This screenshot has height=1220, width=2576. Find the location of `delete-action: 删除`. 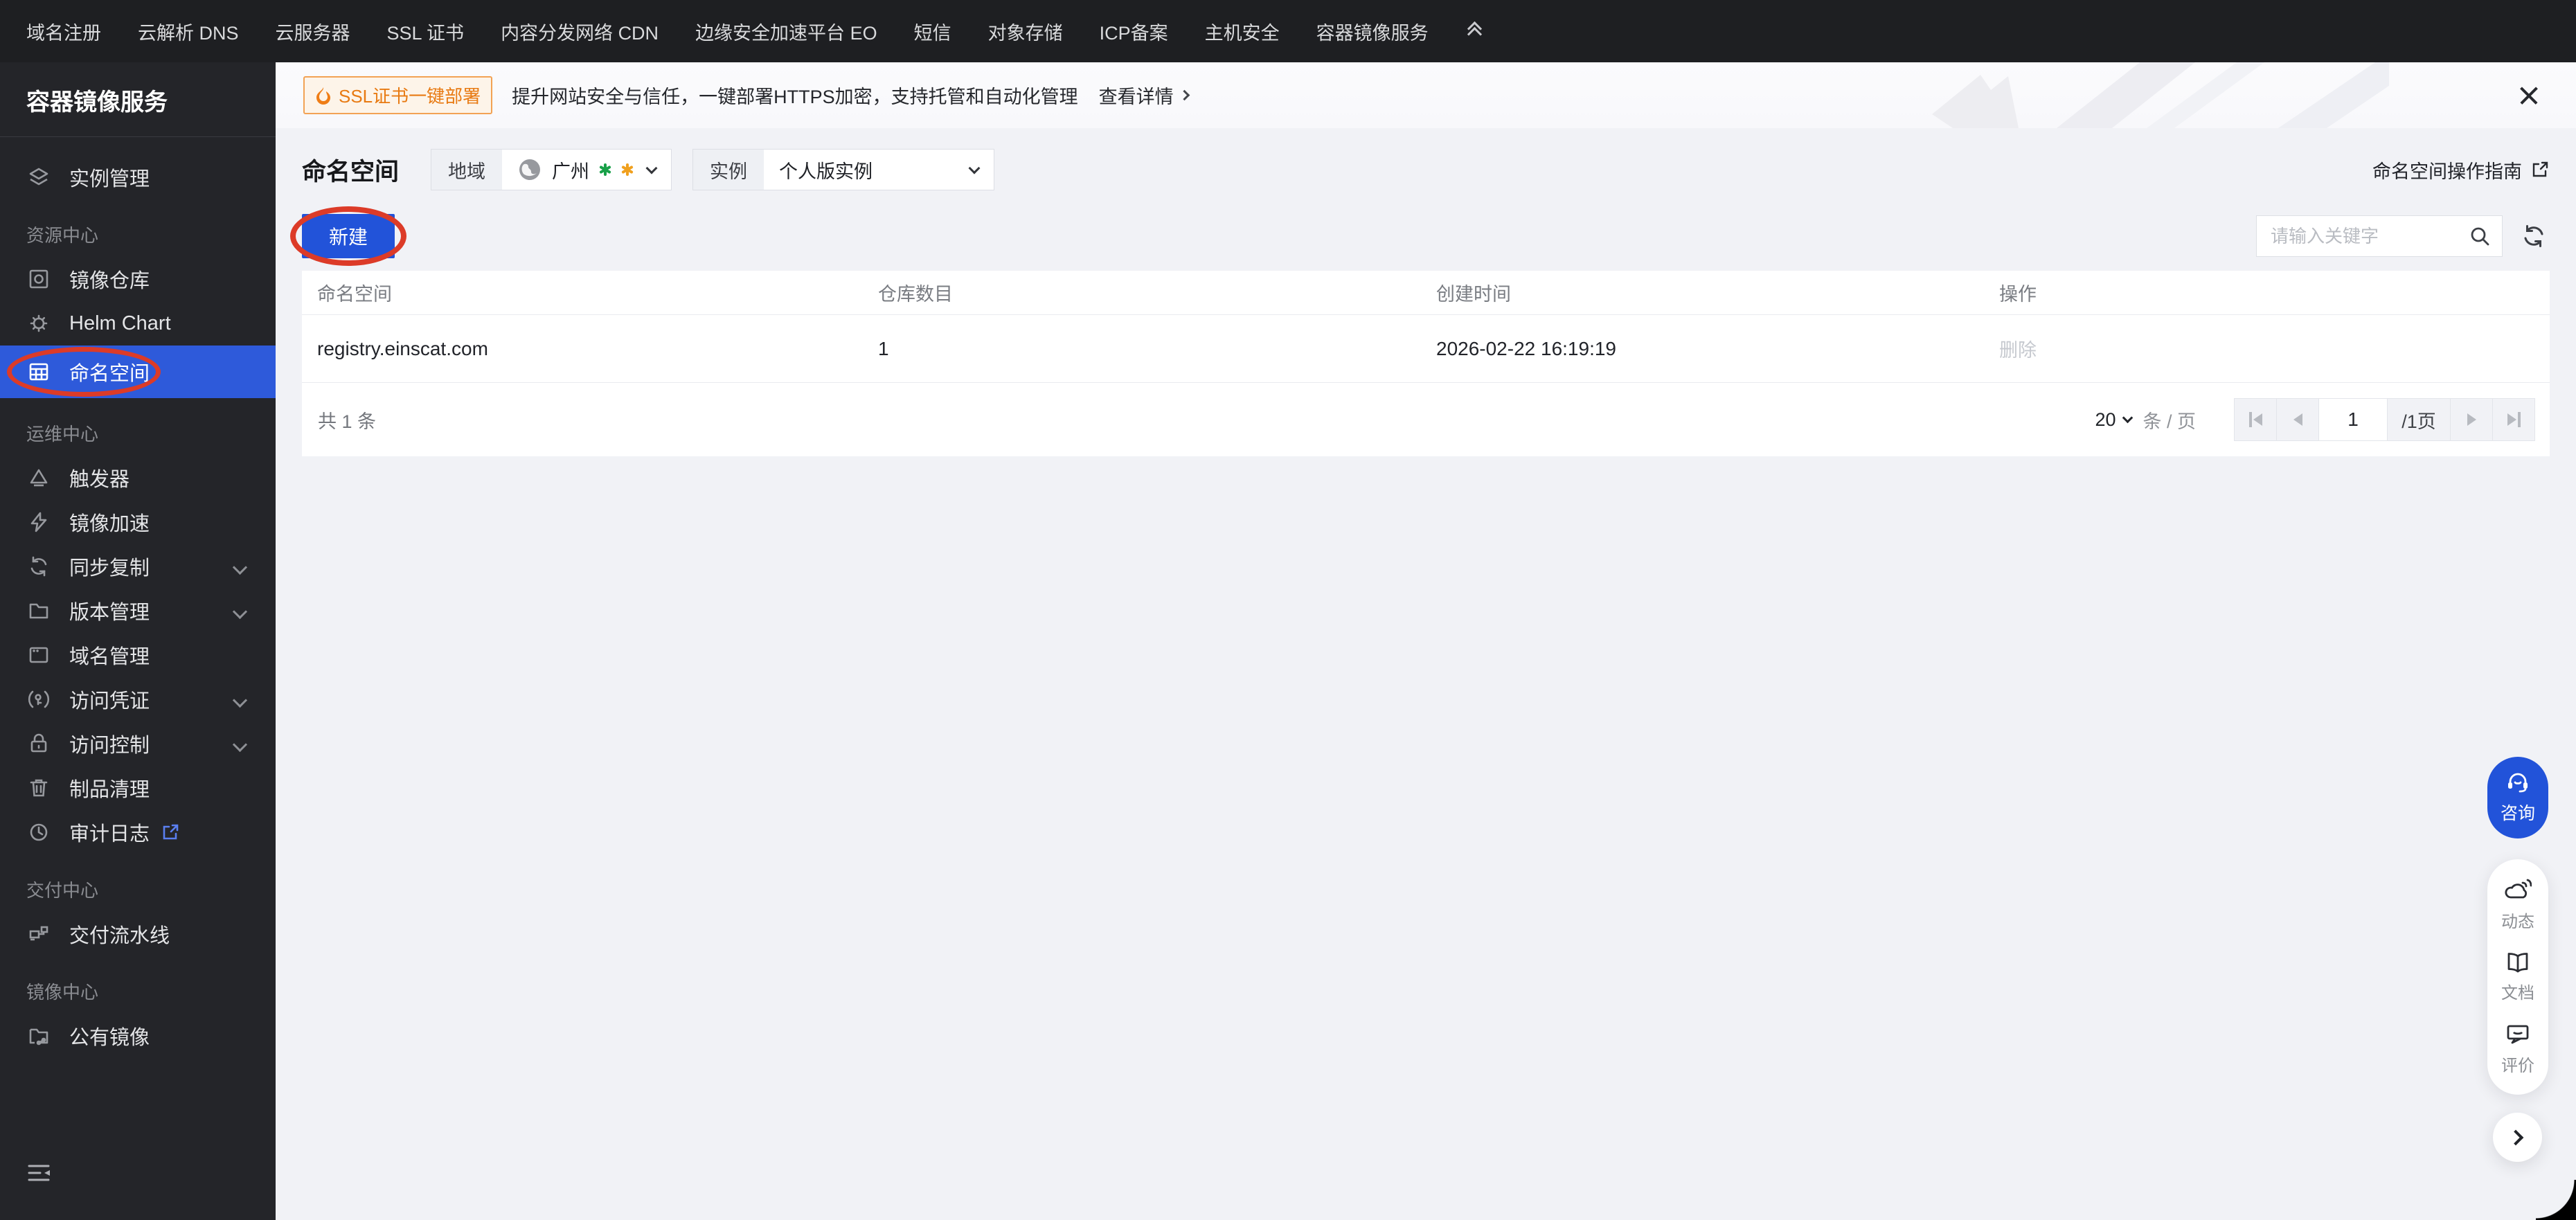

delete-action: 删除 is located at coordinates (2267, 349).